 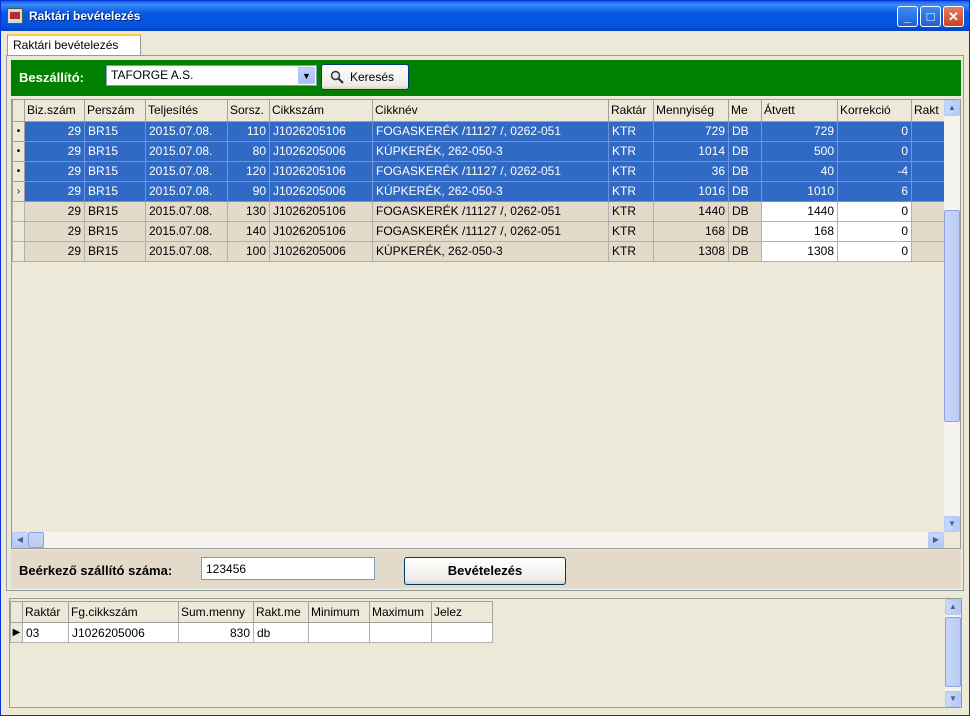 What do you see at coordinates (216, 632) in the screenshot?
I see `table-cell: 830` at bounding box center [216, 632].